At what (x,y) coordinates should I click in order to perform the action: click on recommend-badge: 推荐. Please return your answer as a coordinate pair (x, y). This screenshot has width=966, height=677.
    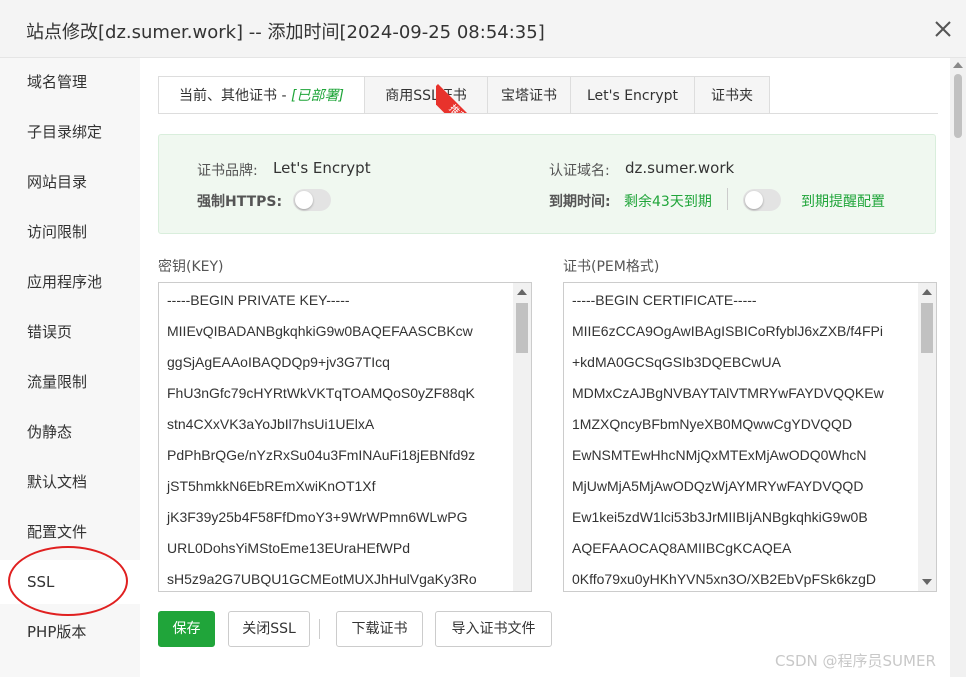
    Looking at the image, I should click on (461, 99).